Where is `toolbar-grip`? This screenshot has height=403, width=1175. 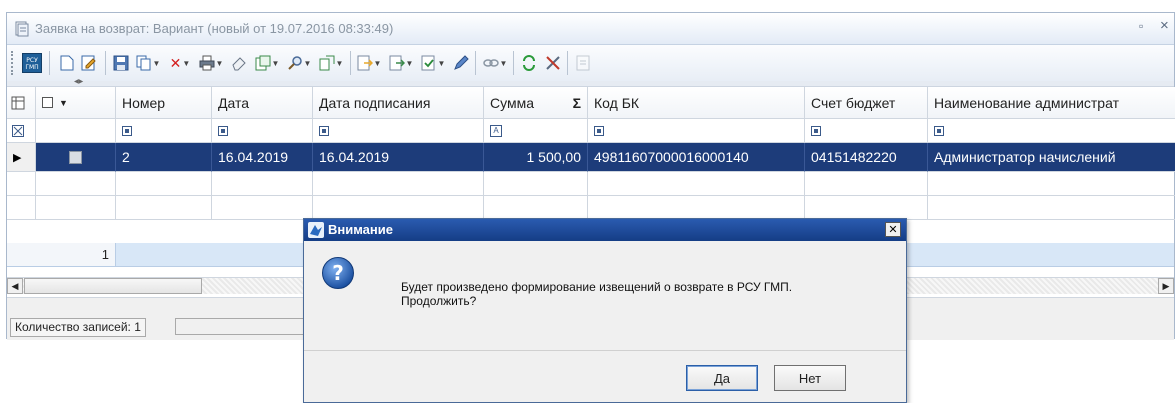 toolbar-grip is located at coordinates (14, 63).